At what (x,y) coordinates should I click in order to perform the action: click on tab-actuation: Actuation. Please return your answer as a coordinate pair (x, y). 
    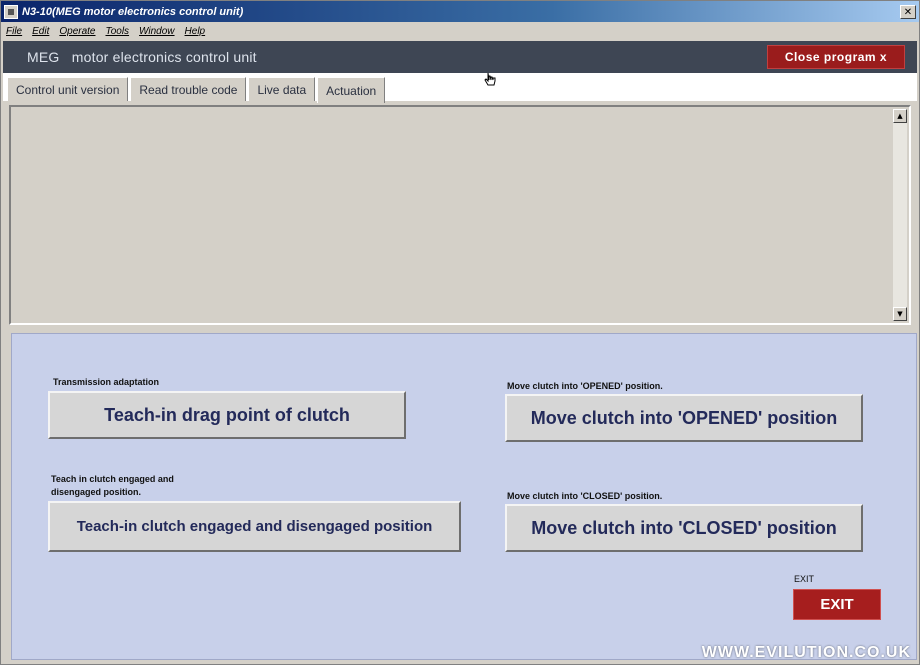
    Looking at the image, I should click on (351, 90).